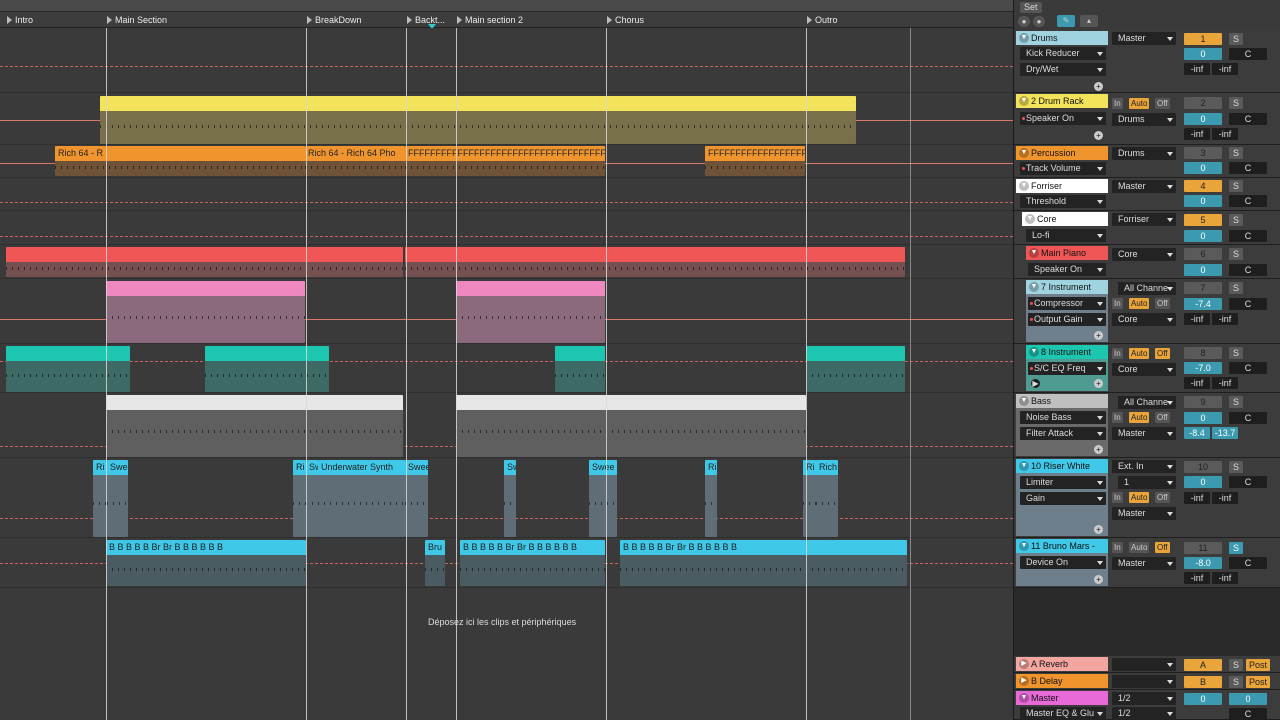 The width and height of the screenshot is (1280, 720). I want to click on track-name: ▼ Percussion, so click(1062, 153).